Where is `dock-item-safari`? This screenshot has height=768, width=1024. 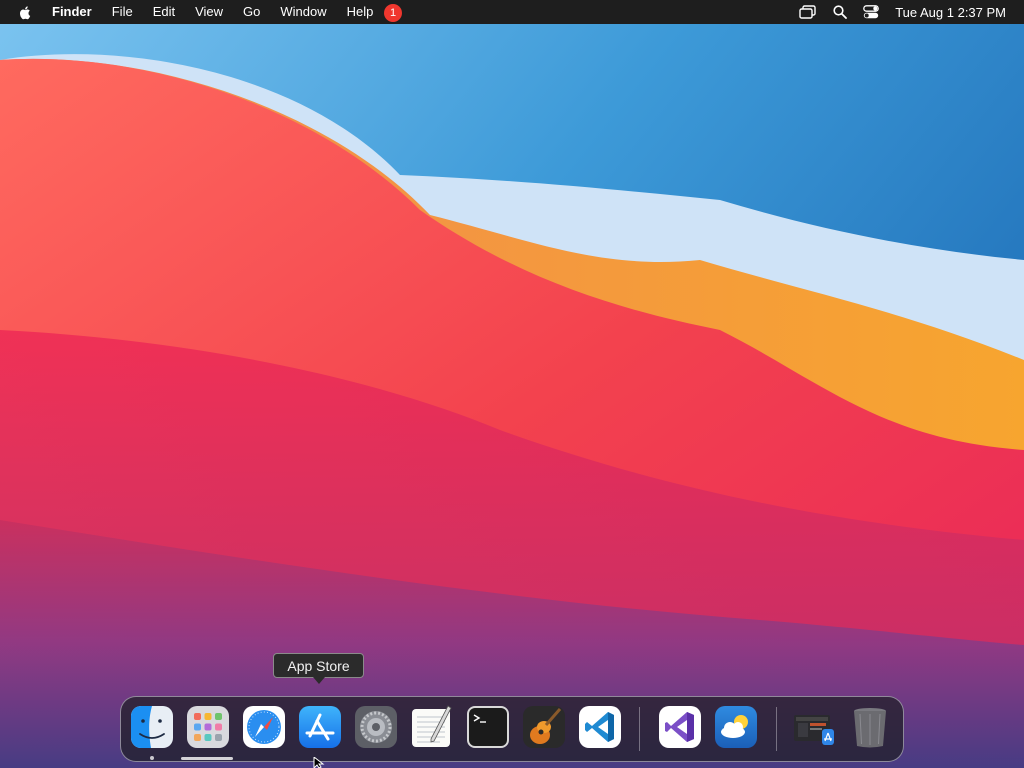
dock-item-safari is located at coordinates (264, 727).